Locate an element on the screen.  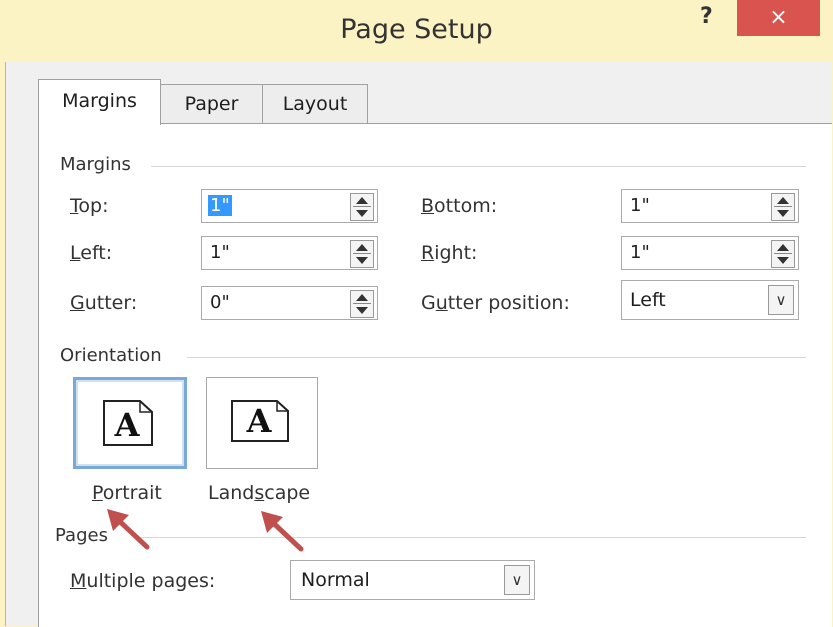
pages-divider is located at coordinates (472, 537).